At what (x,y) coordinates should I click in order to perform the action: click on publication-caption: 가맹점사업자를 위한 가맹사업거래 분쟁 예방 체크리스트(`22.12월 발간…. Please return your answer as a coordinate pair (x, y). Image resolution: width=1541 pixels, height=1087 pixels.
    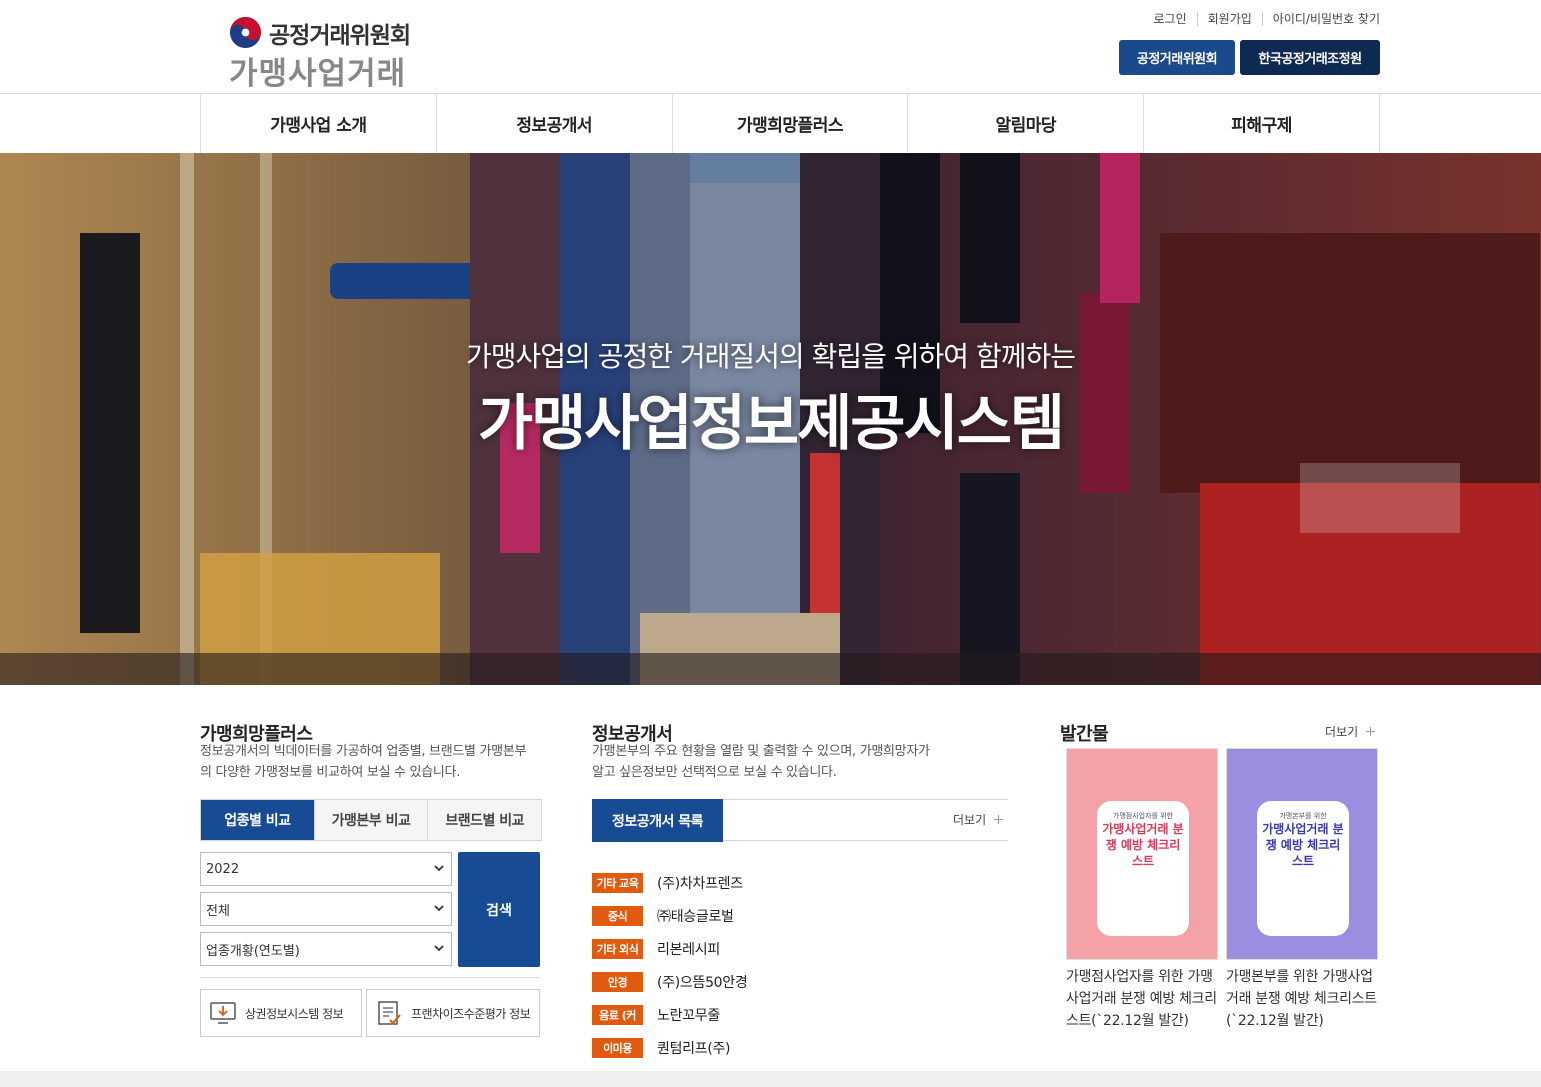
    Looking at the image, I should click on (1141, 999).